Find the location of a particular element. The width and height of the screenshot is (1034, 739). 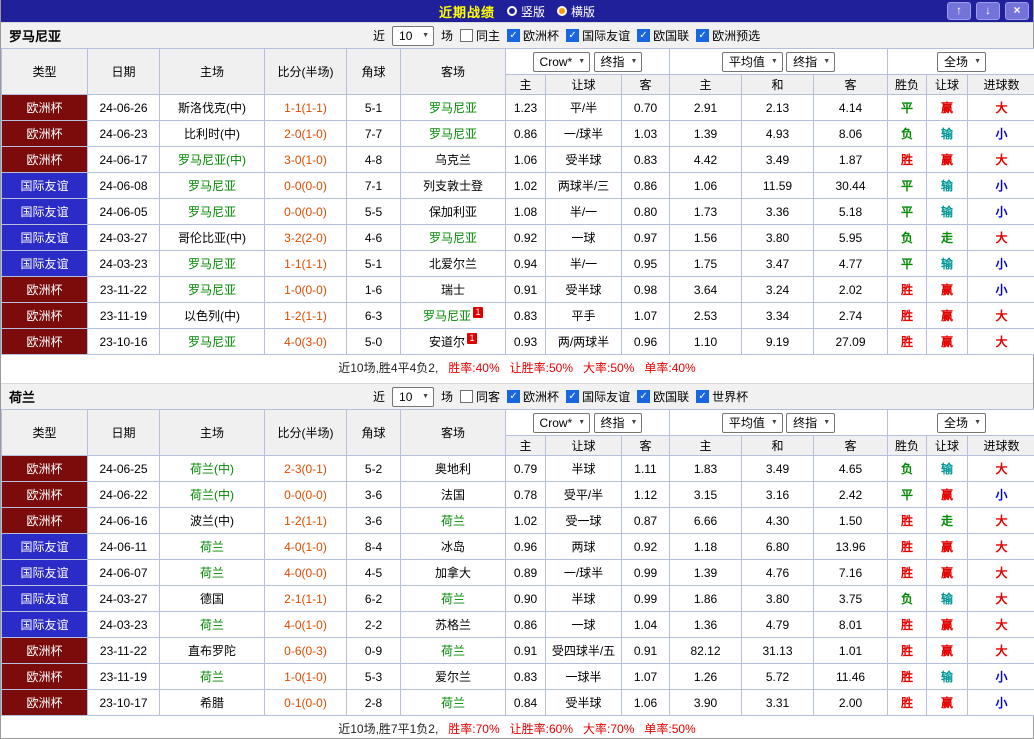

euro-odds-away: 11.46 is located at coordinates (850, 676).